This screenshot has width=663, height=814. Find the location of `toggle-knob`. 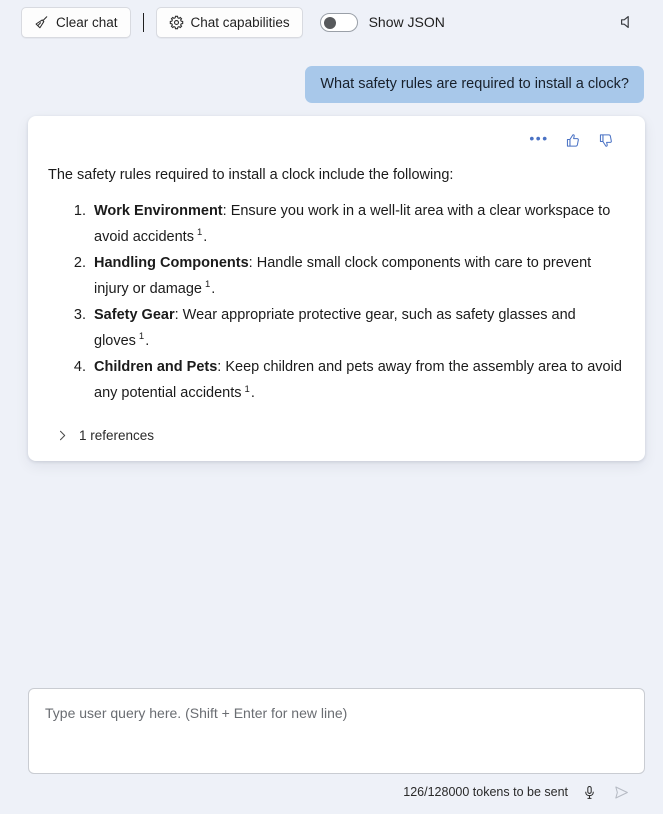

toggle-knob is located at coordinates (329, 22).